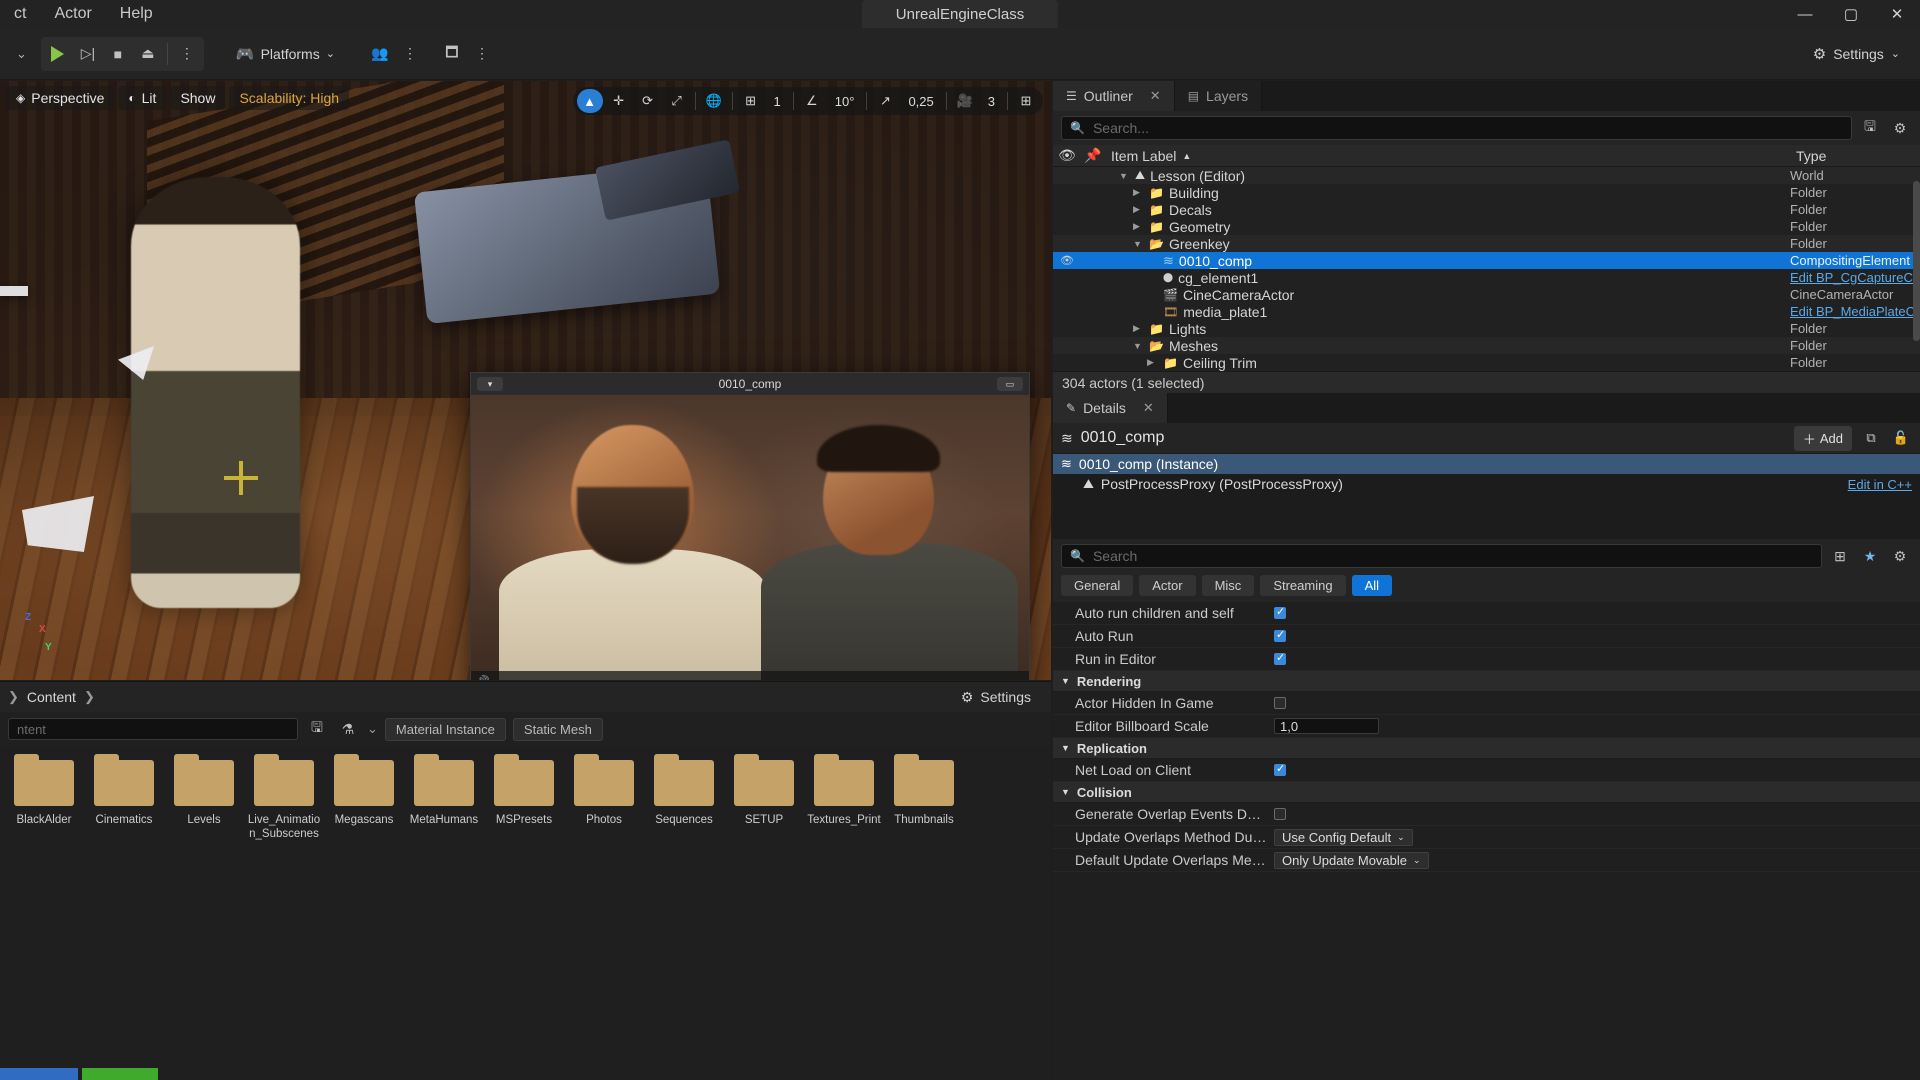  What do you see at coordinates (187, 54) in the screenshot?
I see `play-options-button: ⋮` at bounding box center [187, 54].